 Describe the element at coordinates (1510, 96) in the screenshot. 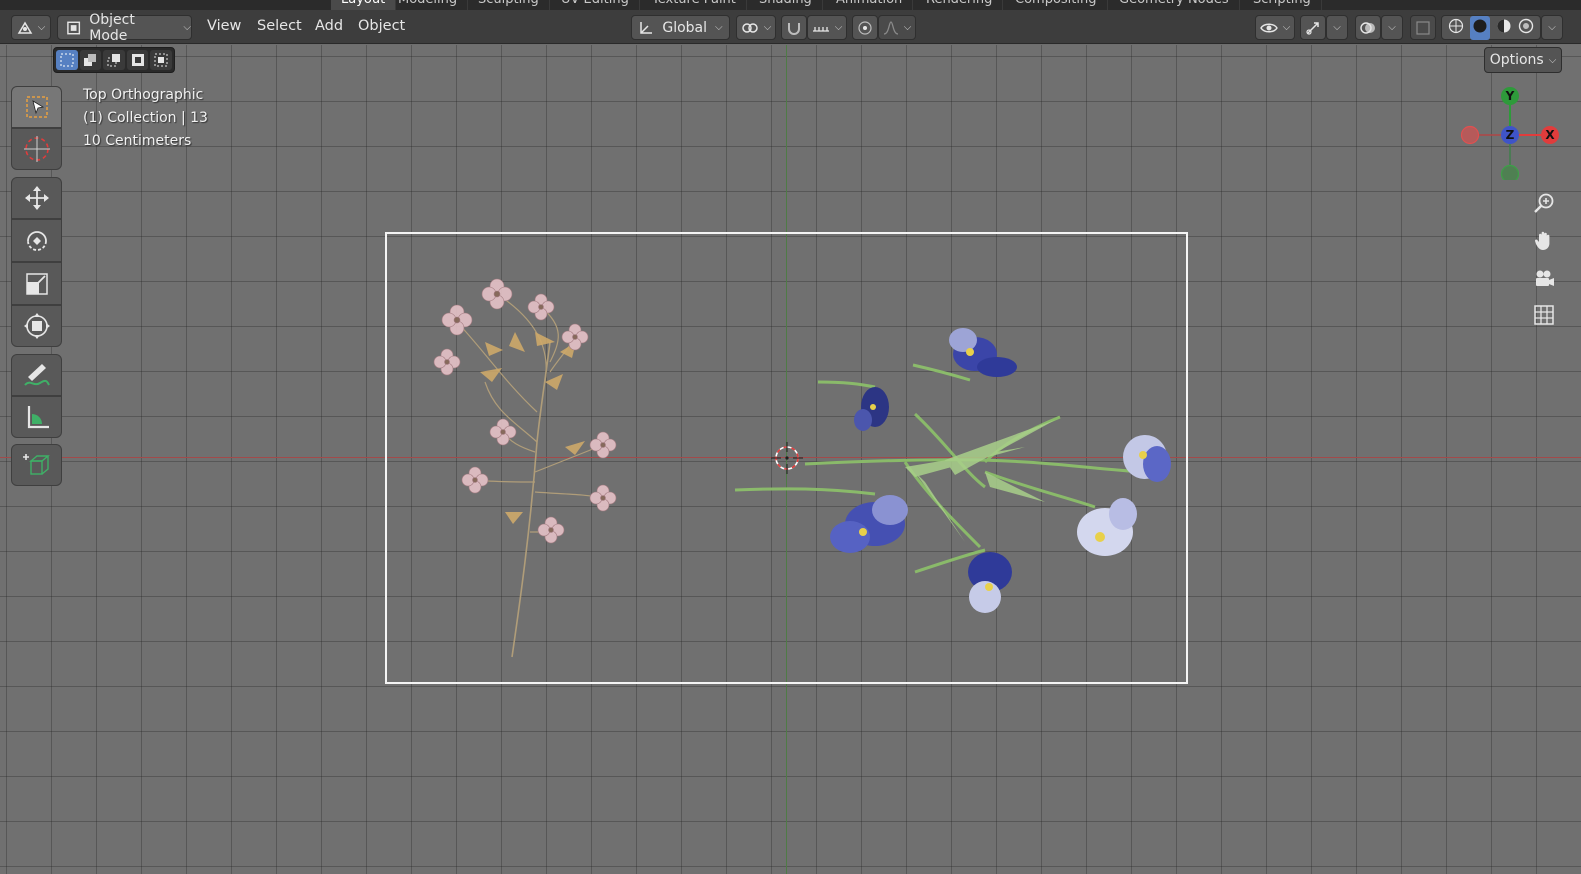

I see `gizmo-y-label: Y` at that location.